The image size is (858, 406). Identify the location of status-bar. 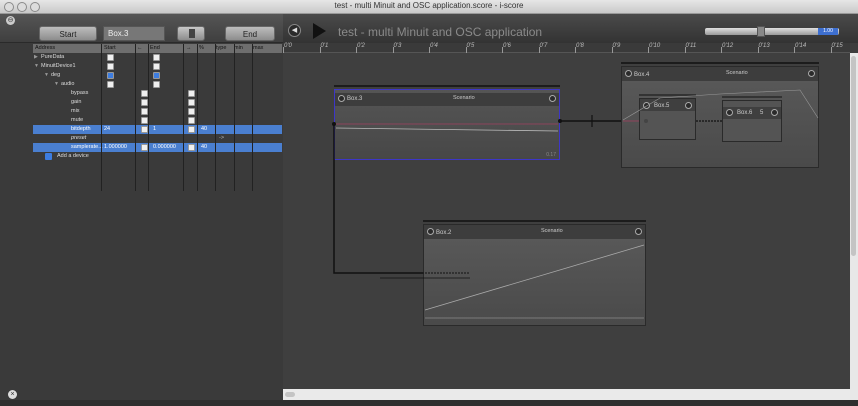
(429, 403).